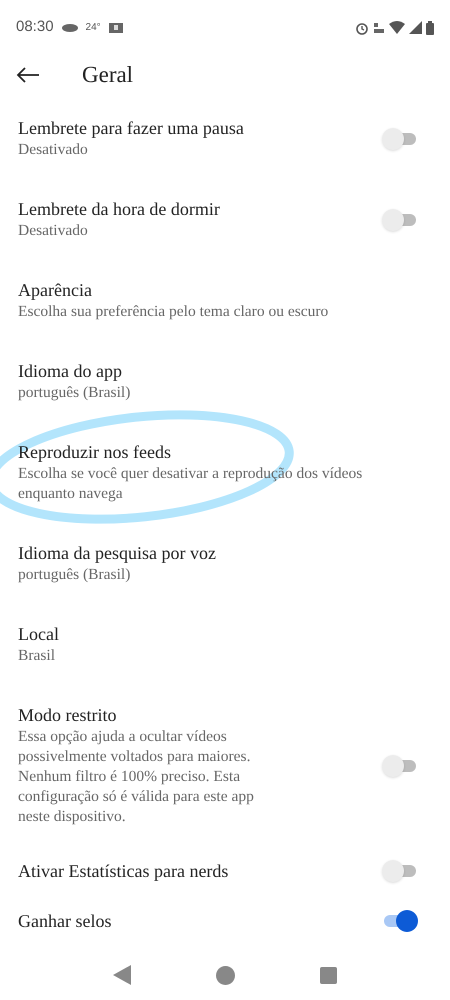 Image resolution: width=450 pixels, height=1000 pixels. What do you see at coordinates (225, 921) in the screenshot?
I see `settings-item: Ganhar selos` at bounding box center [225, 921].